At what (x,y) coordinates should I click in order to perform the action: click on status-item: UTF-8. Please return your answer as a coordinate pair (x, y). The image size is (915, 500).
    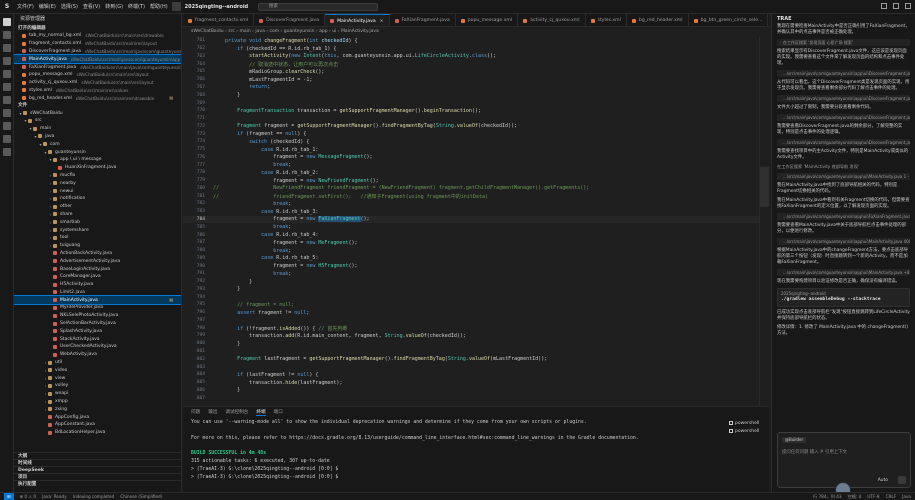
    Looking at the image, I should click on (873, 497).